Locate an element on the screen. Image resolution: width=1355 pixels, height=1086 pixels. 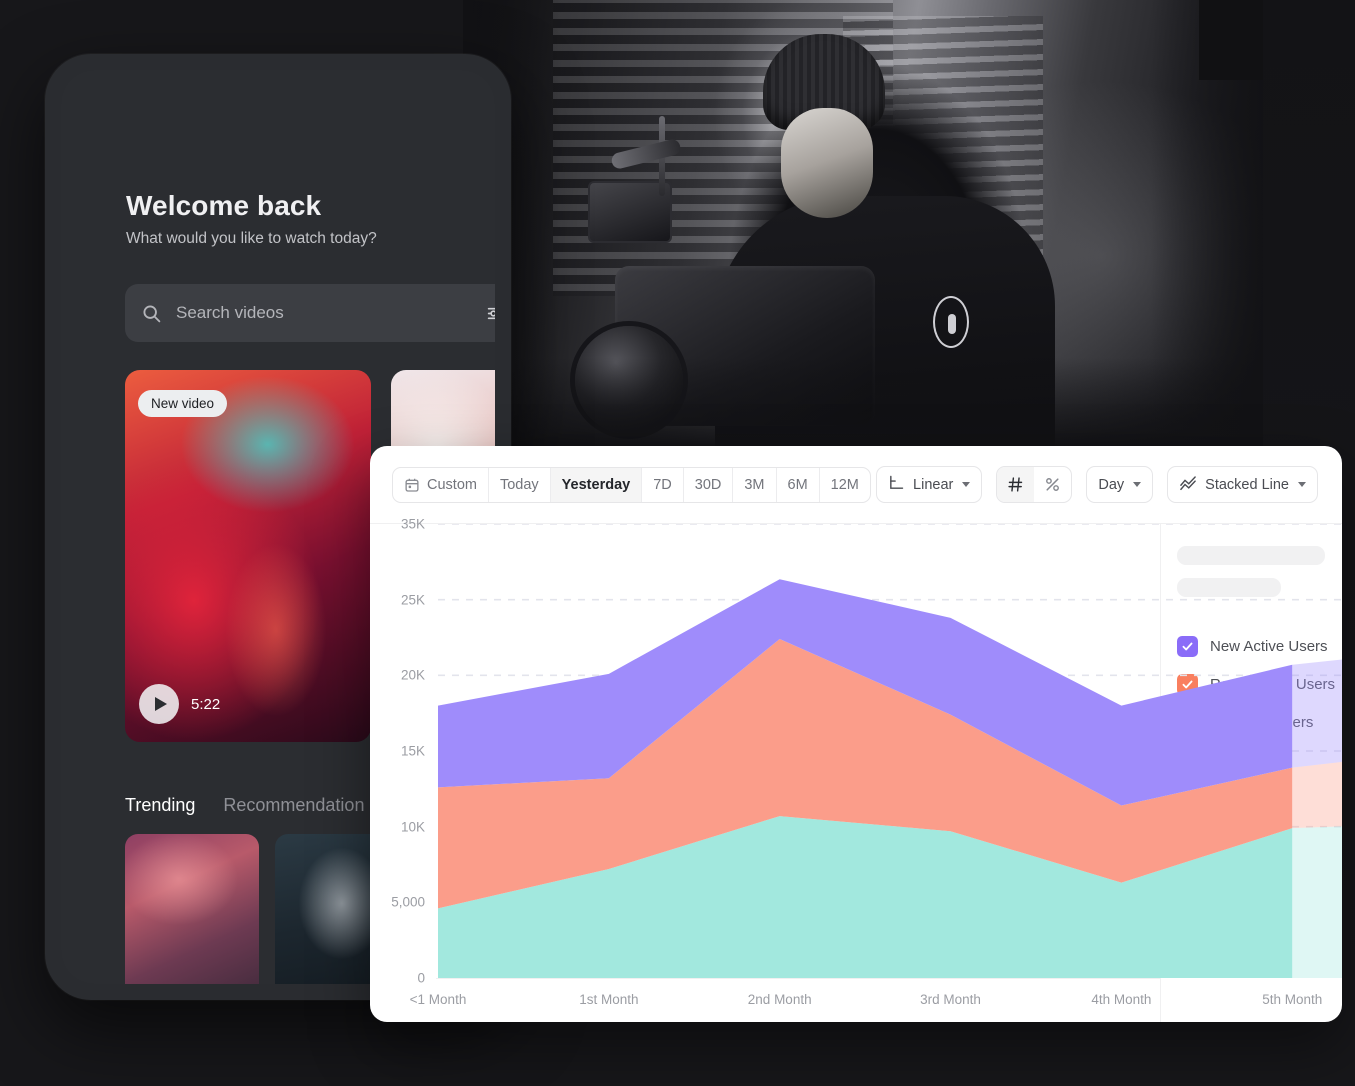
play-icon is located at coordinates (159, 704).